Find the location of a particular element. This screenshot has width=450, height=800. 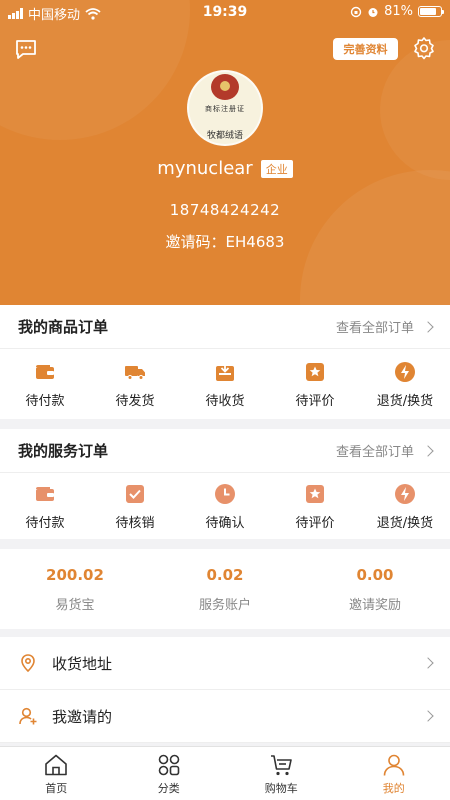

check-icon is located at coordinates (135, 493).